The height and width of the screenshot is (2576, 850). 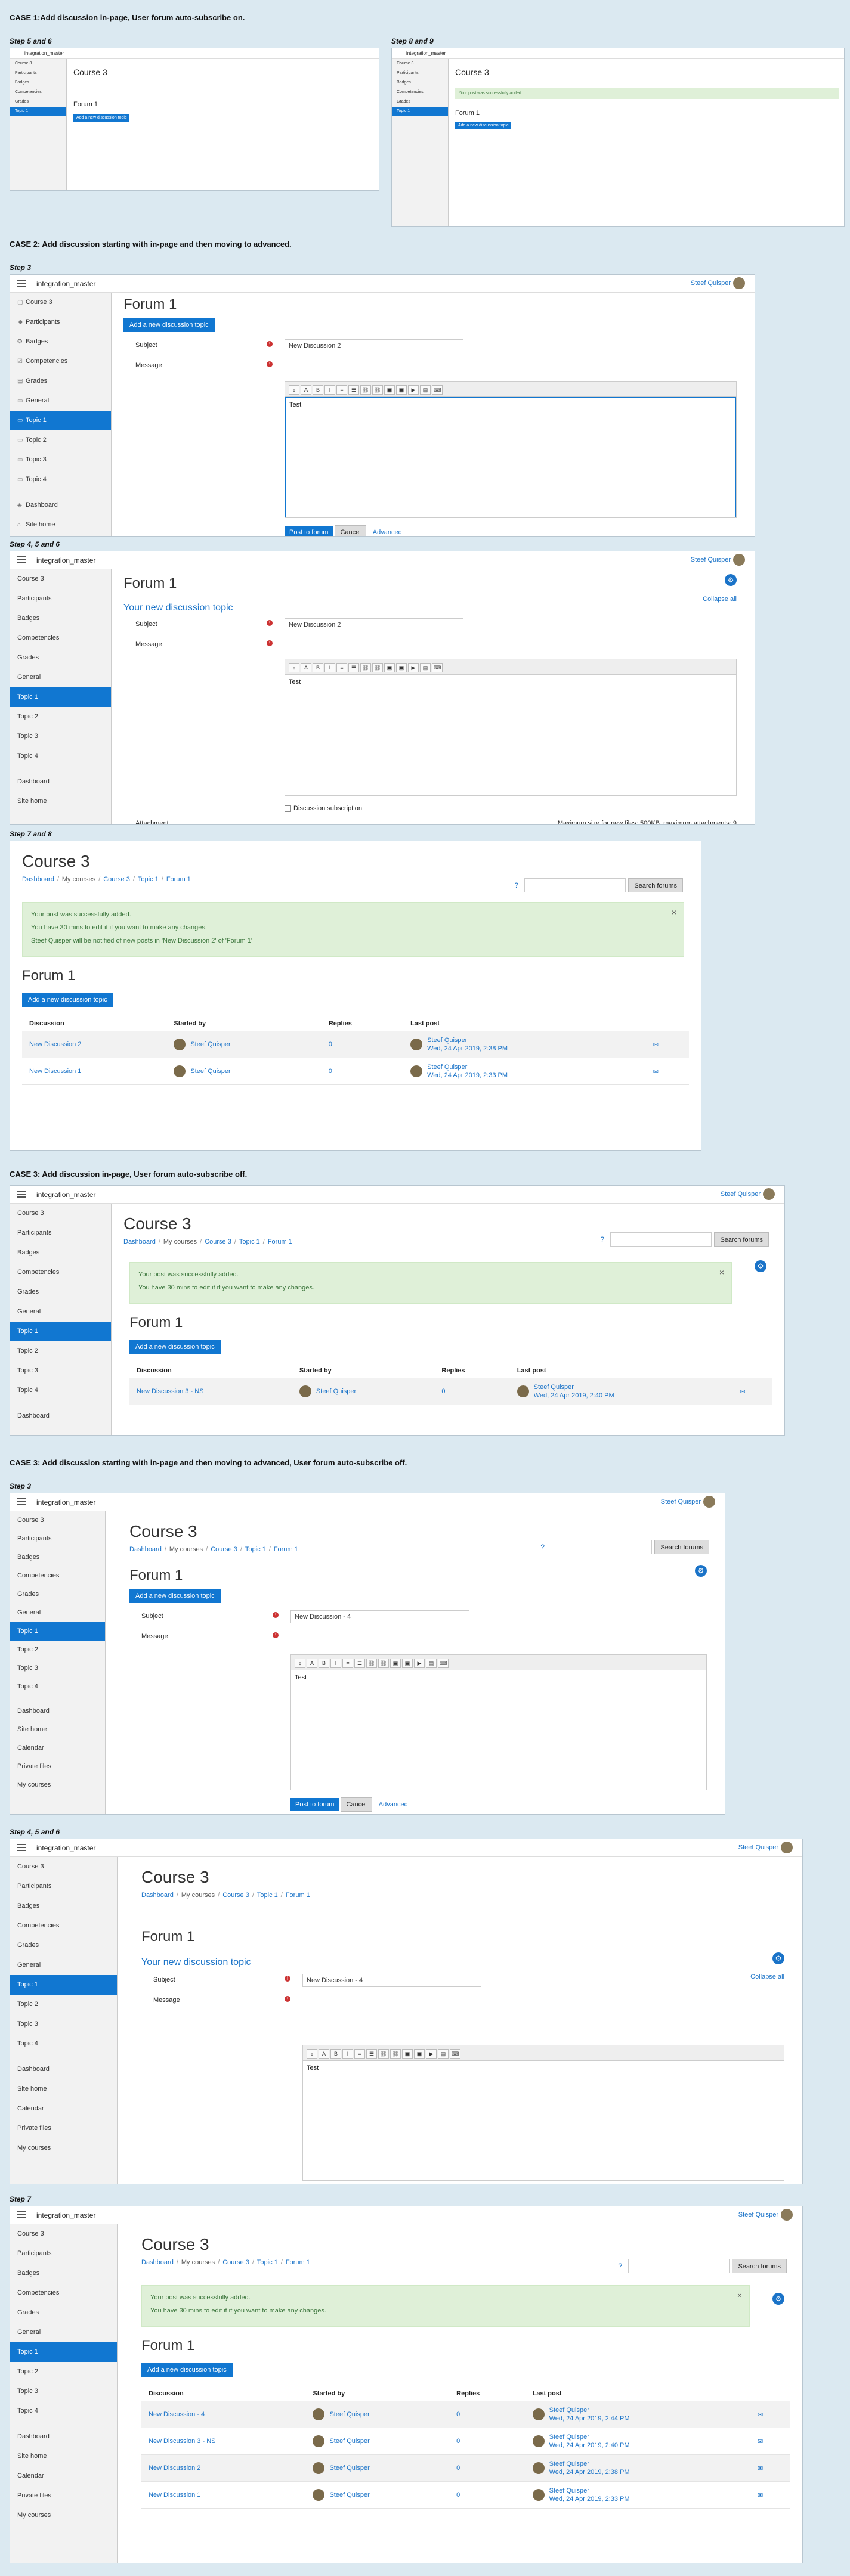 What do you see at coordinates (589, 2418) in the screenshot?
I see `last-post-date: Wed, 24 Apr 2019, 2:44 PM` at bounding box center [589, 2418].